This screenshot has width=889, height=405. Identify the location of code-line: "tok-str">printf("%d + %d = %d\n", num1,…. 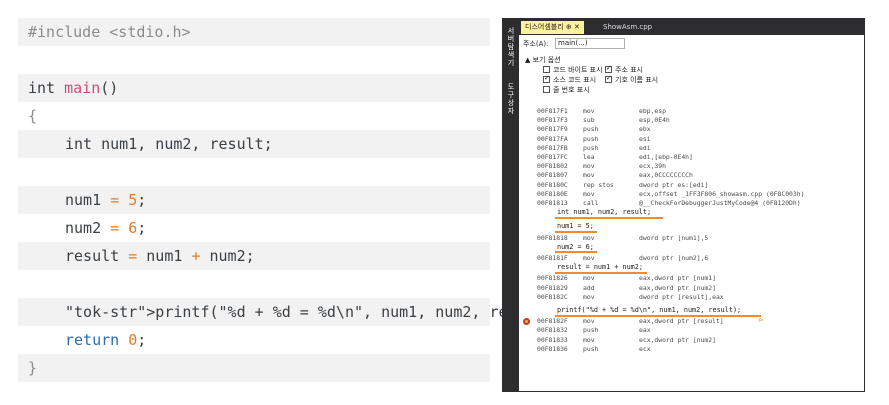
(290, 312).